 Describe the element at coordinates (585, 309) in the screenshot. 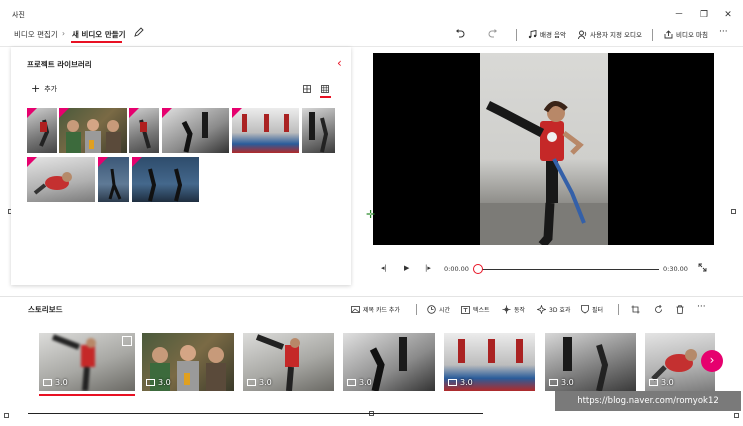

I see `filter-icon` at that location.